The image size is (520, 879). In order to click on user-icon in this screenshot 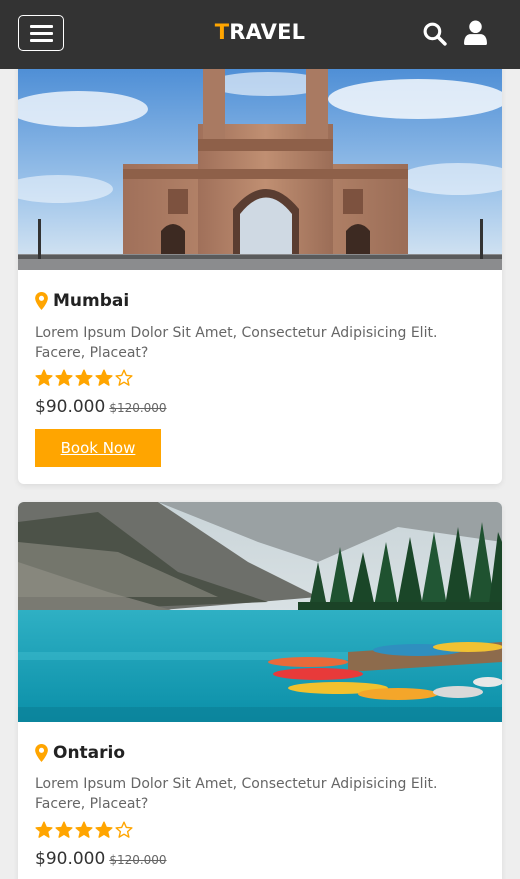, I will do `click(475, 32)`.